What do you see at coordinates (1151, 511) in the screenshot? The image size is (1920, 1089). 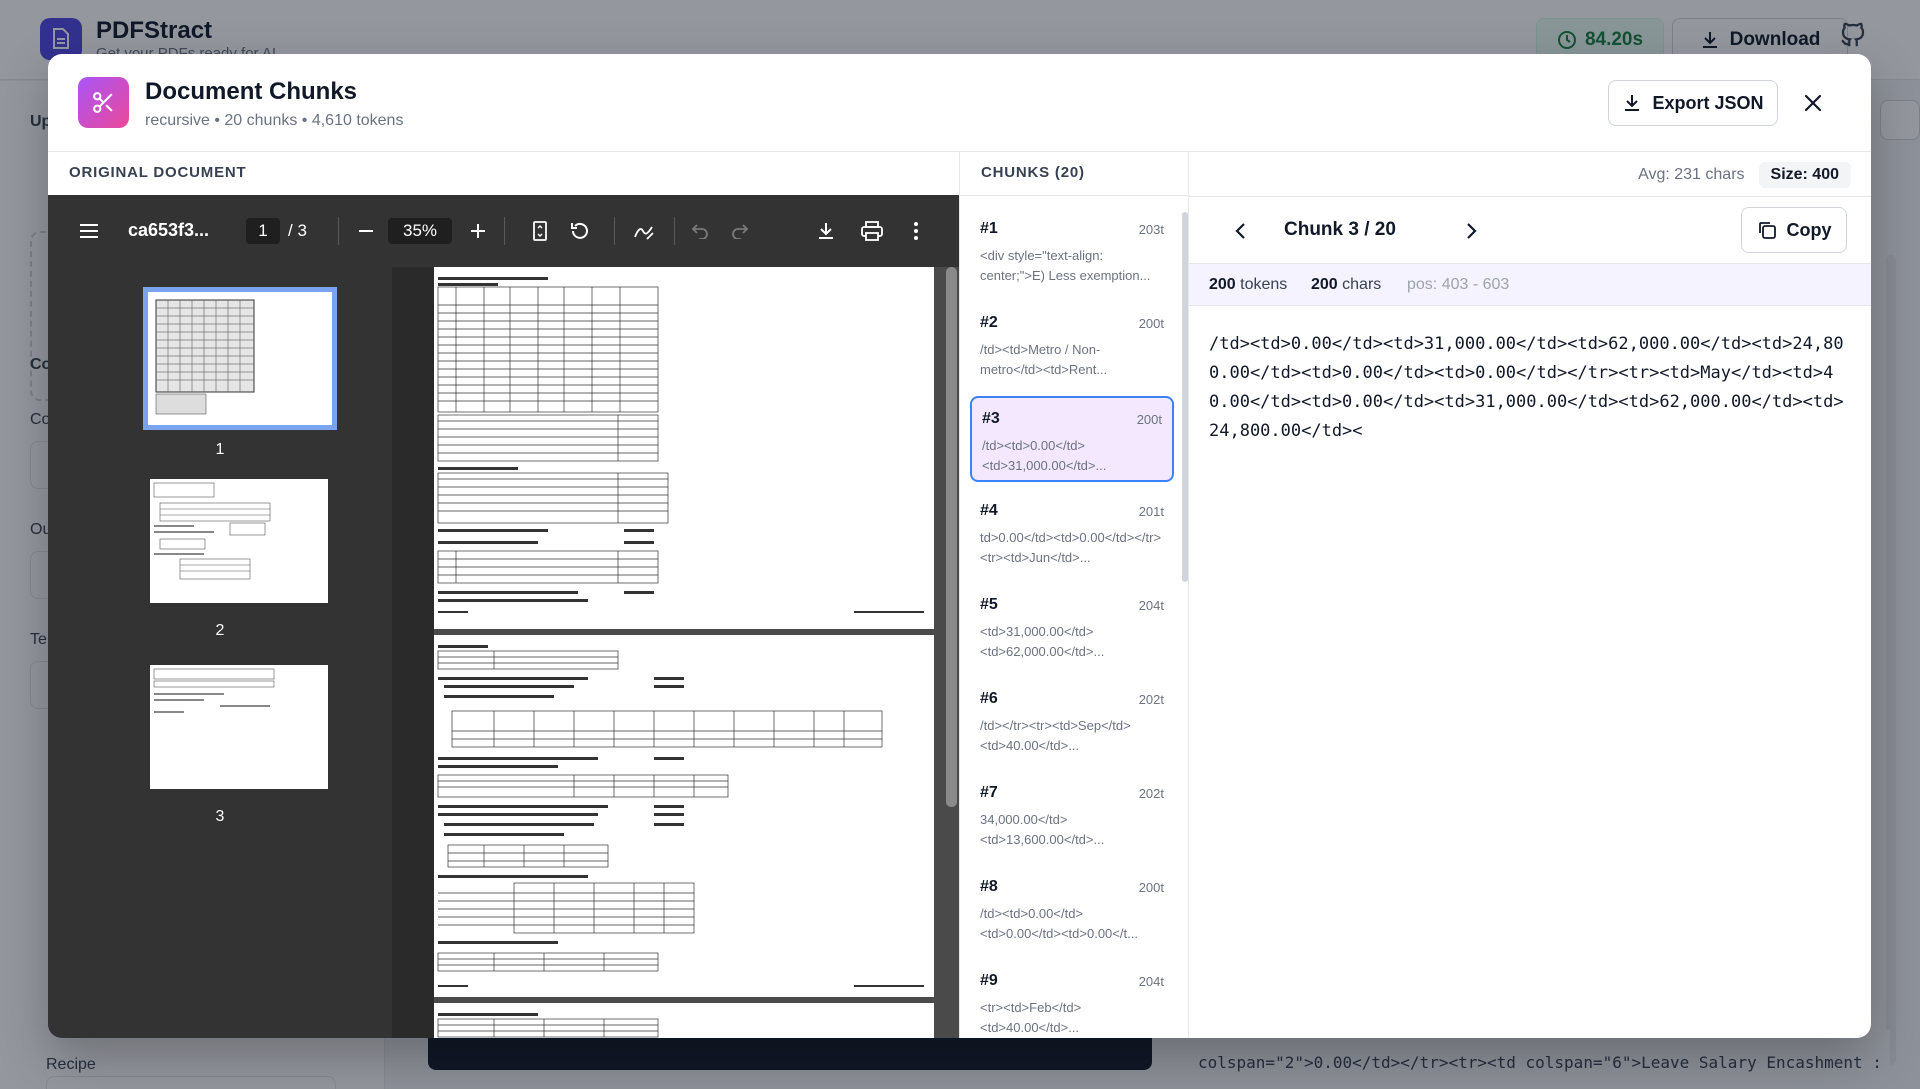 I see `chunk-tokens: 201t` at bounding box center [1151, 511].